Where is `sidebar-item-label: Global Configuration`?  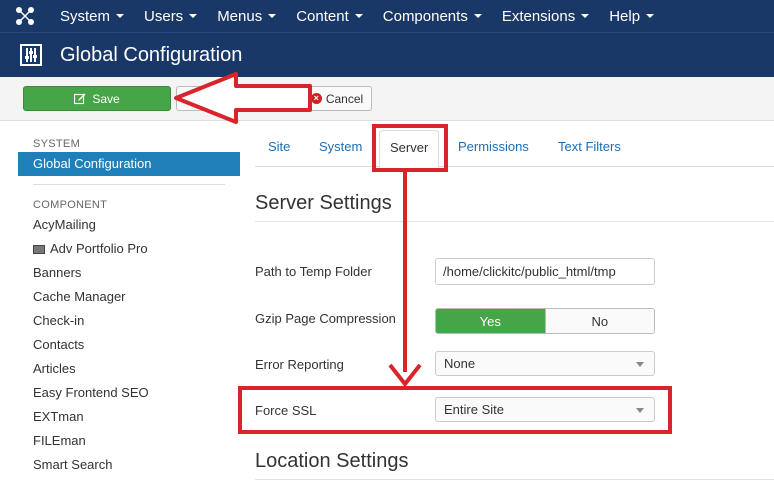 sidebar-item-label: Global Configuration is located at coordinates (92, 163).